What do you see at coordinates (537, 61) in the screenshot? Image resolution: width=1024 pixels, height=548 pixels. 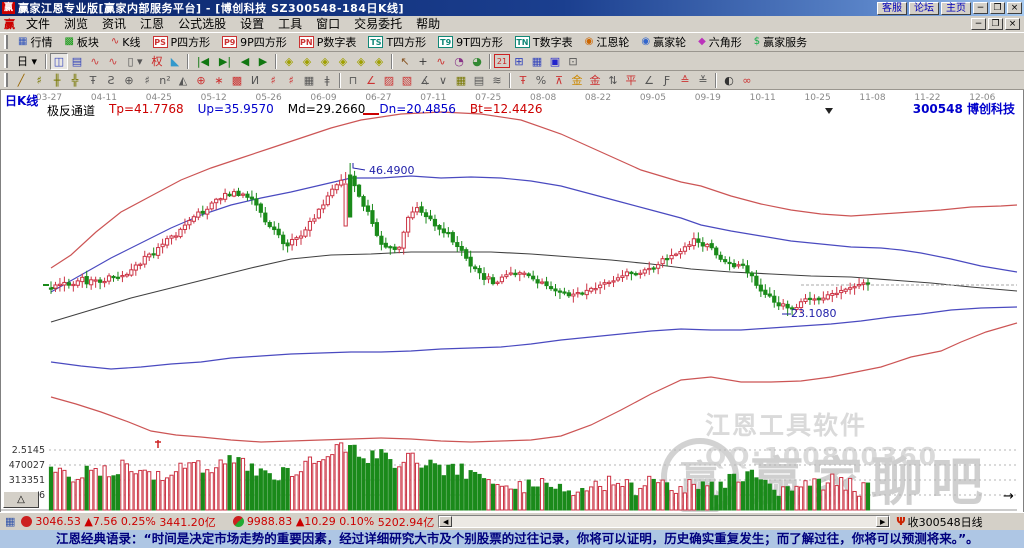 I see `keyboard-button-icon: ▦` at bounding box center [537, 61].